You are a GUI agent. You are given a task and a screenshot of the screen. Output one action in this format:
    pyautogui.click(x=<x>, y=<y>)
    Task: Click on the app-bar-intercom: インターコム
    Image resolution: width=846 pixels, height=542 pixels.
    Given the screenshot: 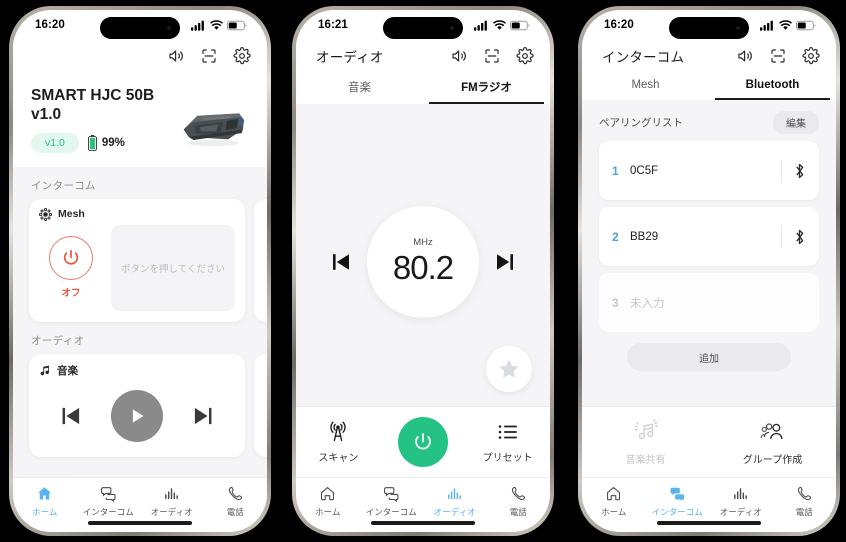 What is the action you would take?
    pyautogui.click(x=709, y=57)
    